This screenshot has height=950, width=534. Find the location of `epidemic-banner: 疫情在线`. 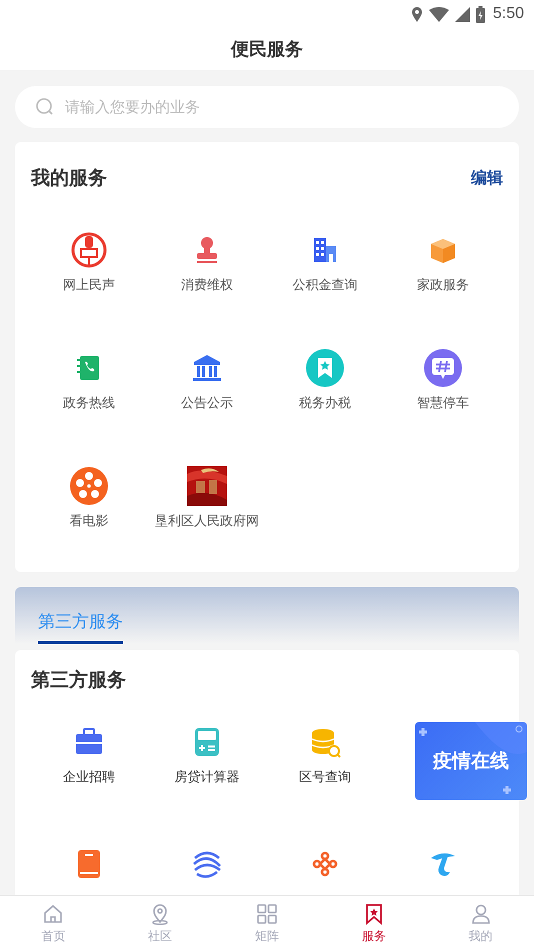

epidemic-banner: 疫情在线 is located at coordinates (471, 761).